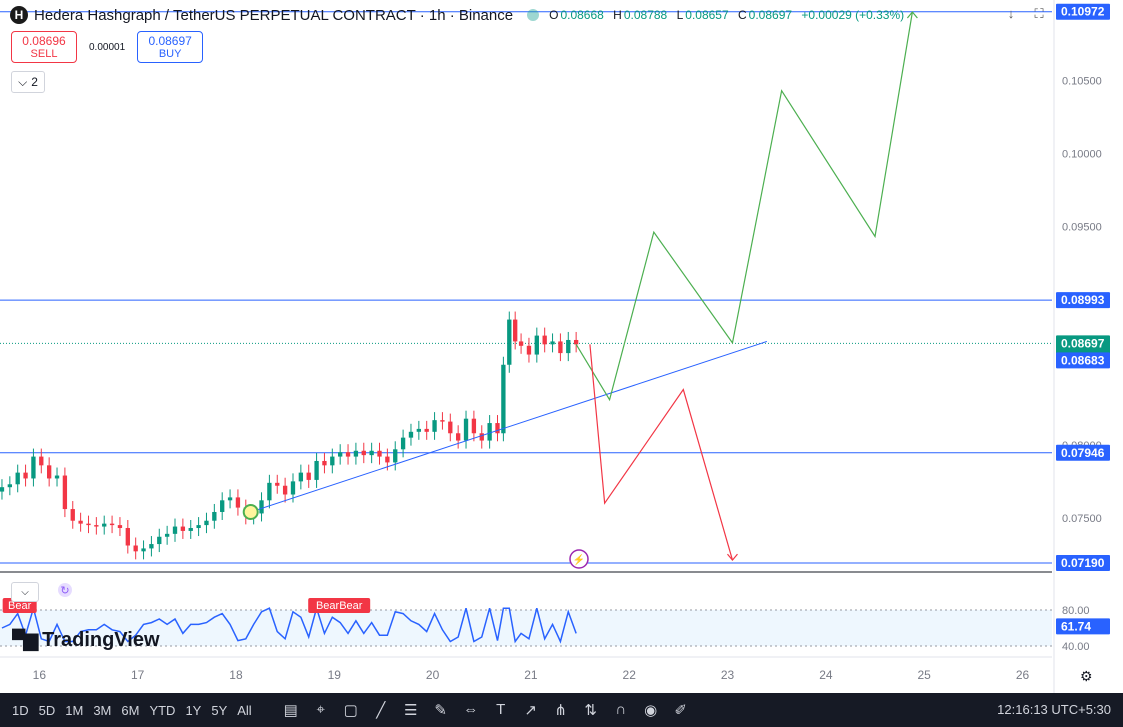  What do you see at coordinates (651, 710) in the screenshot?
I see `eye-icon: ◉` at bounding box center [651, 710].